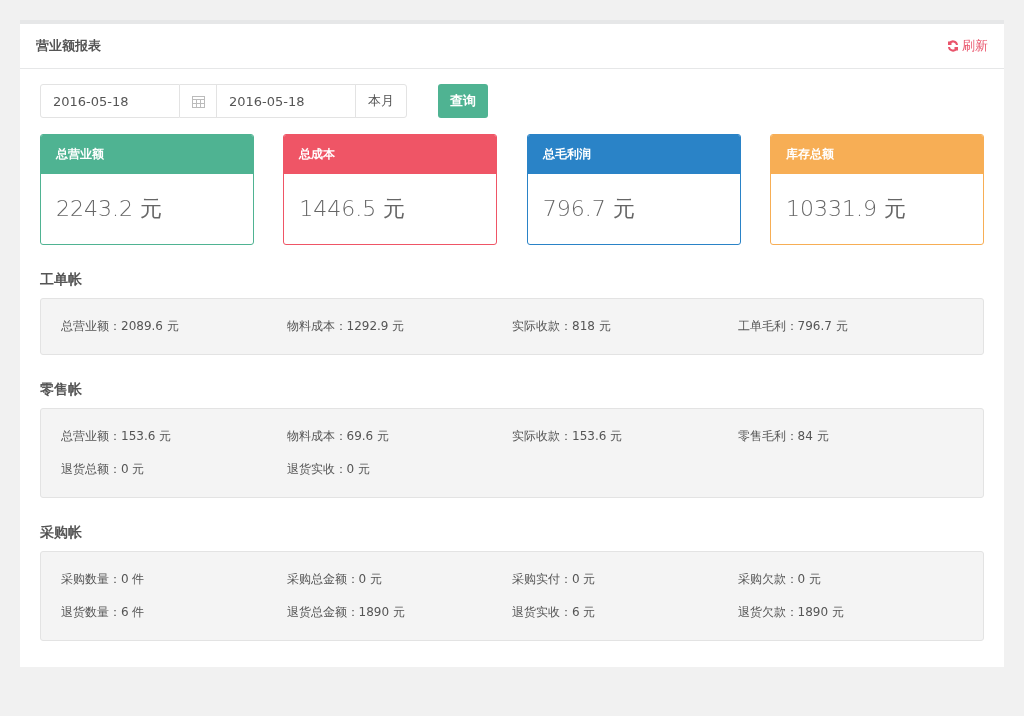 Image resolution: width=1024 pixels, height=716 pixels. Describe the element at coordinates (967, 46) in the screenshot. I see `refresh-link: 刷新` at that location.